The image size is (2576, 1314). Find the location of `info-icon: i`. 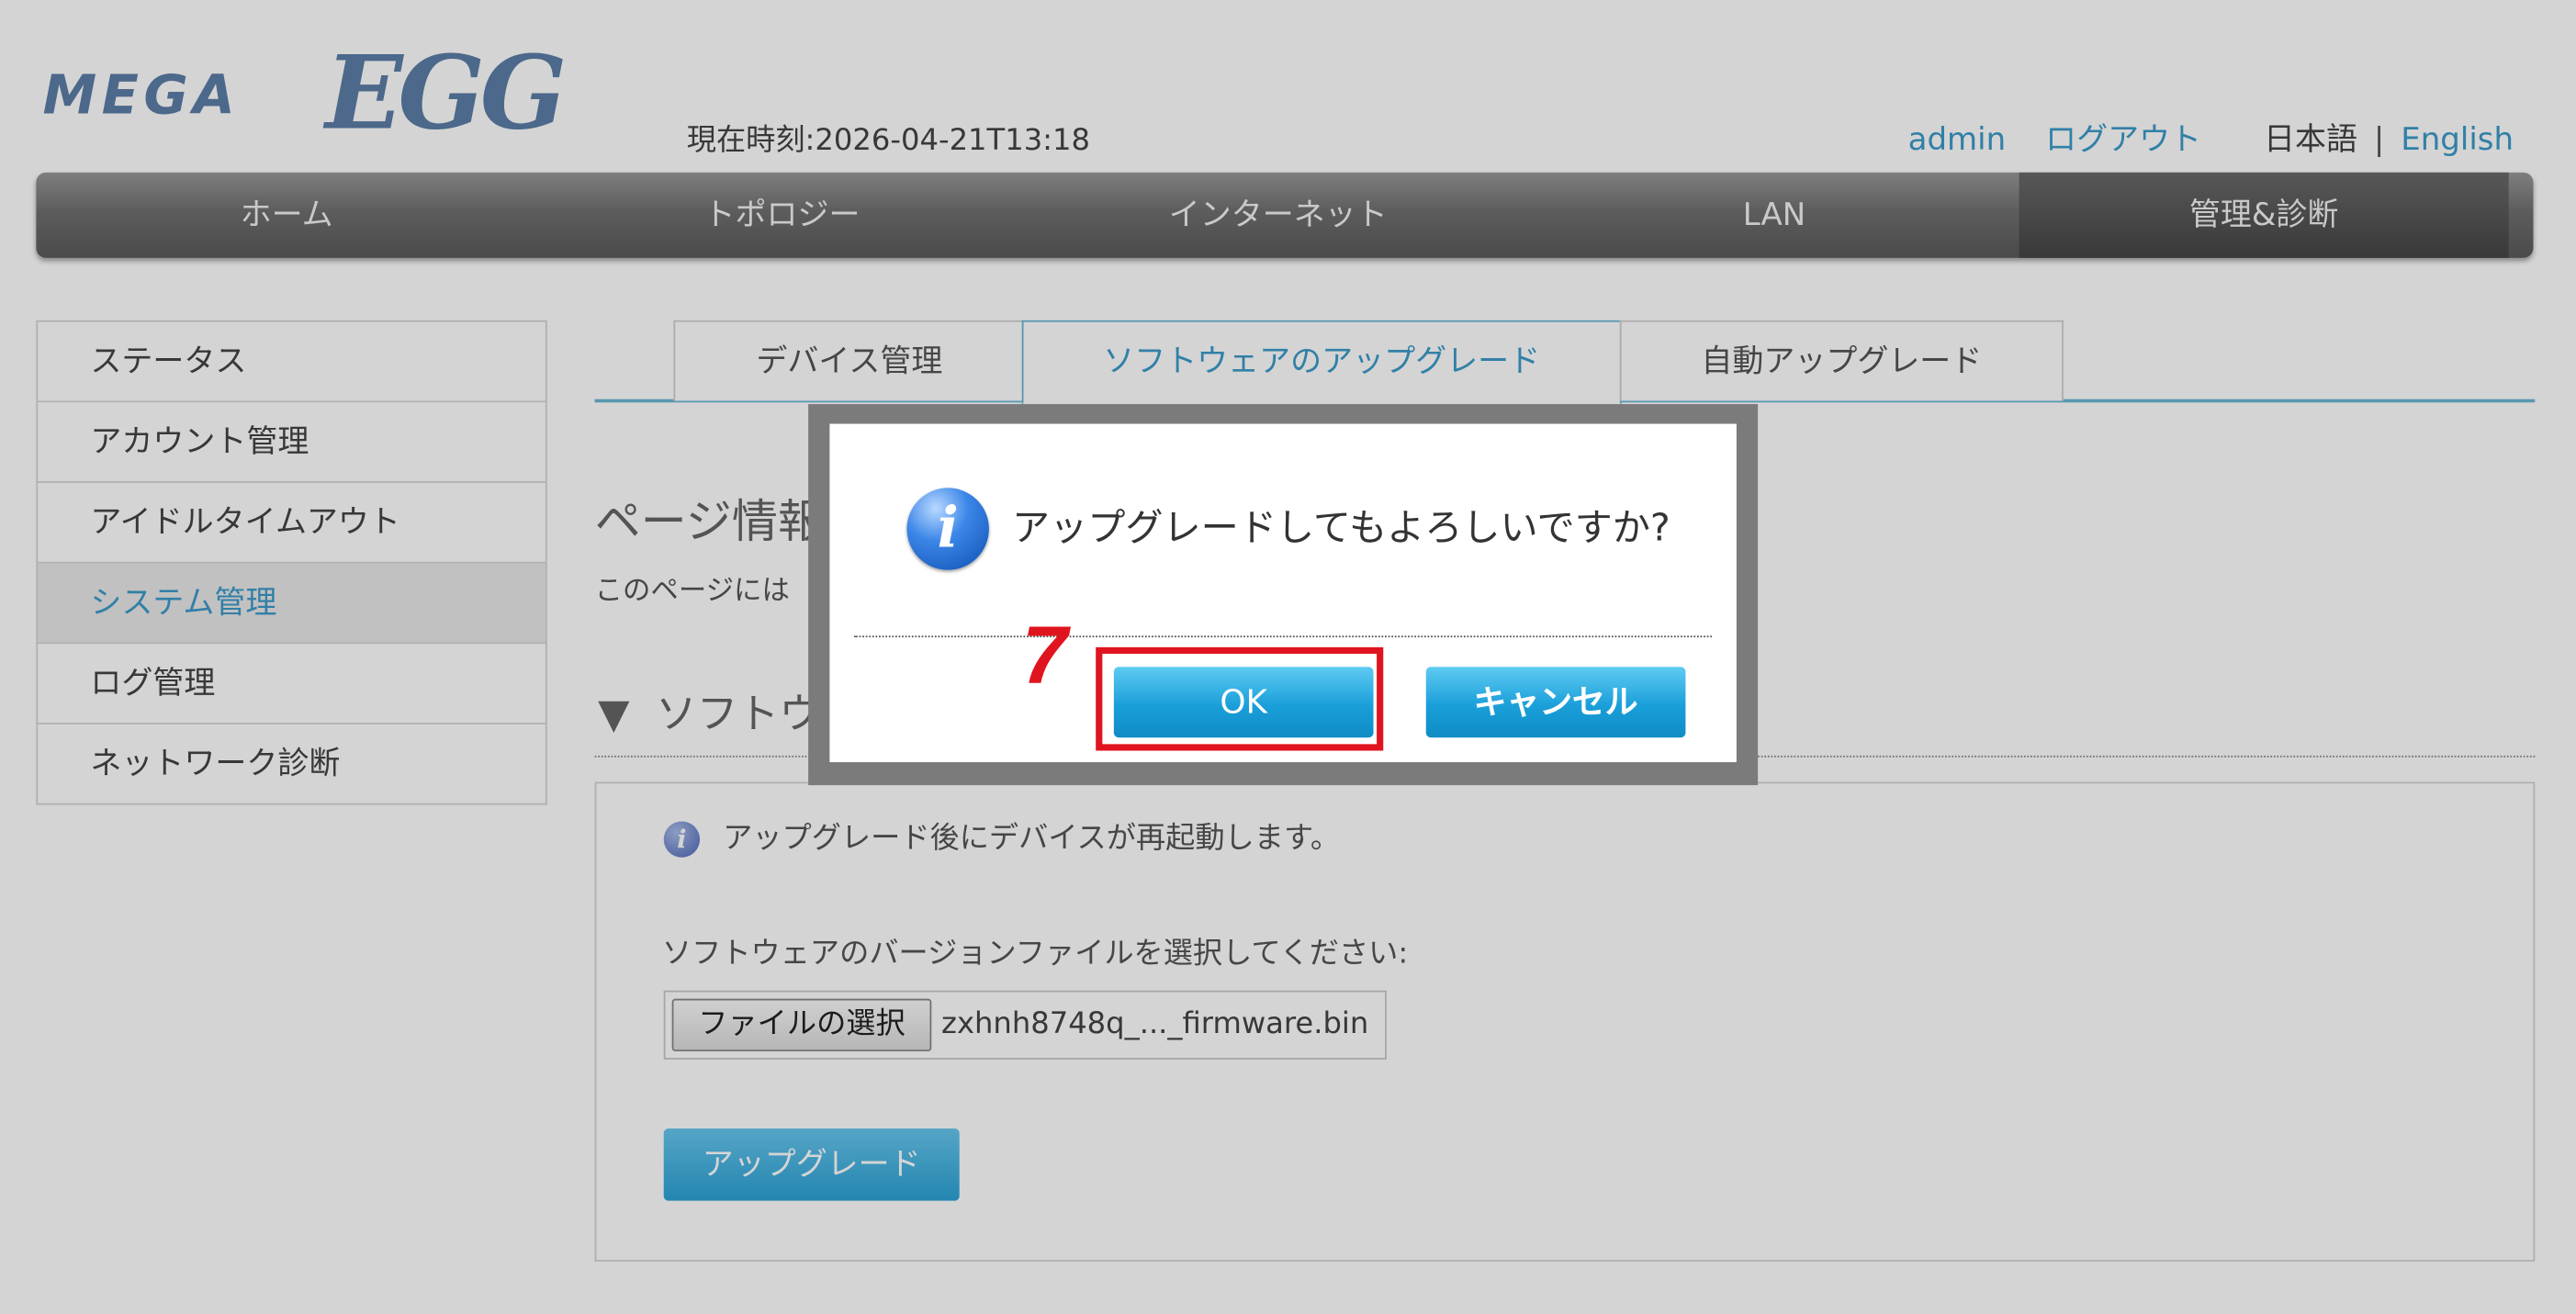

info-icon: i is located at coordinates (947, 529).